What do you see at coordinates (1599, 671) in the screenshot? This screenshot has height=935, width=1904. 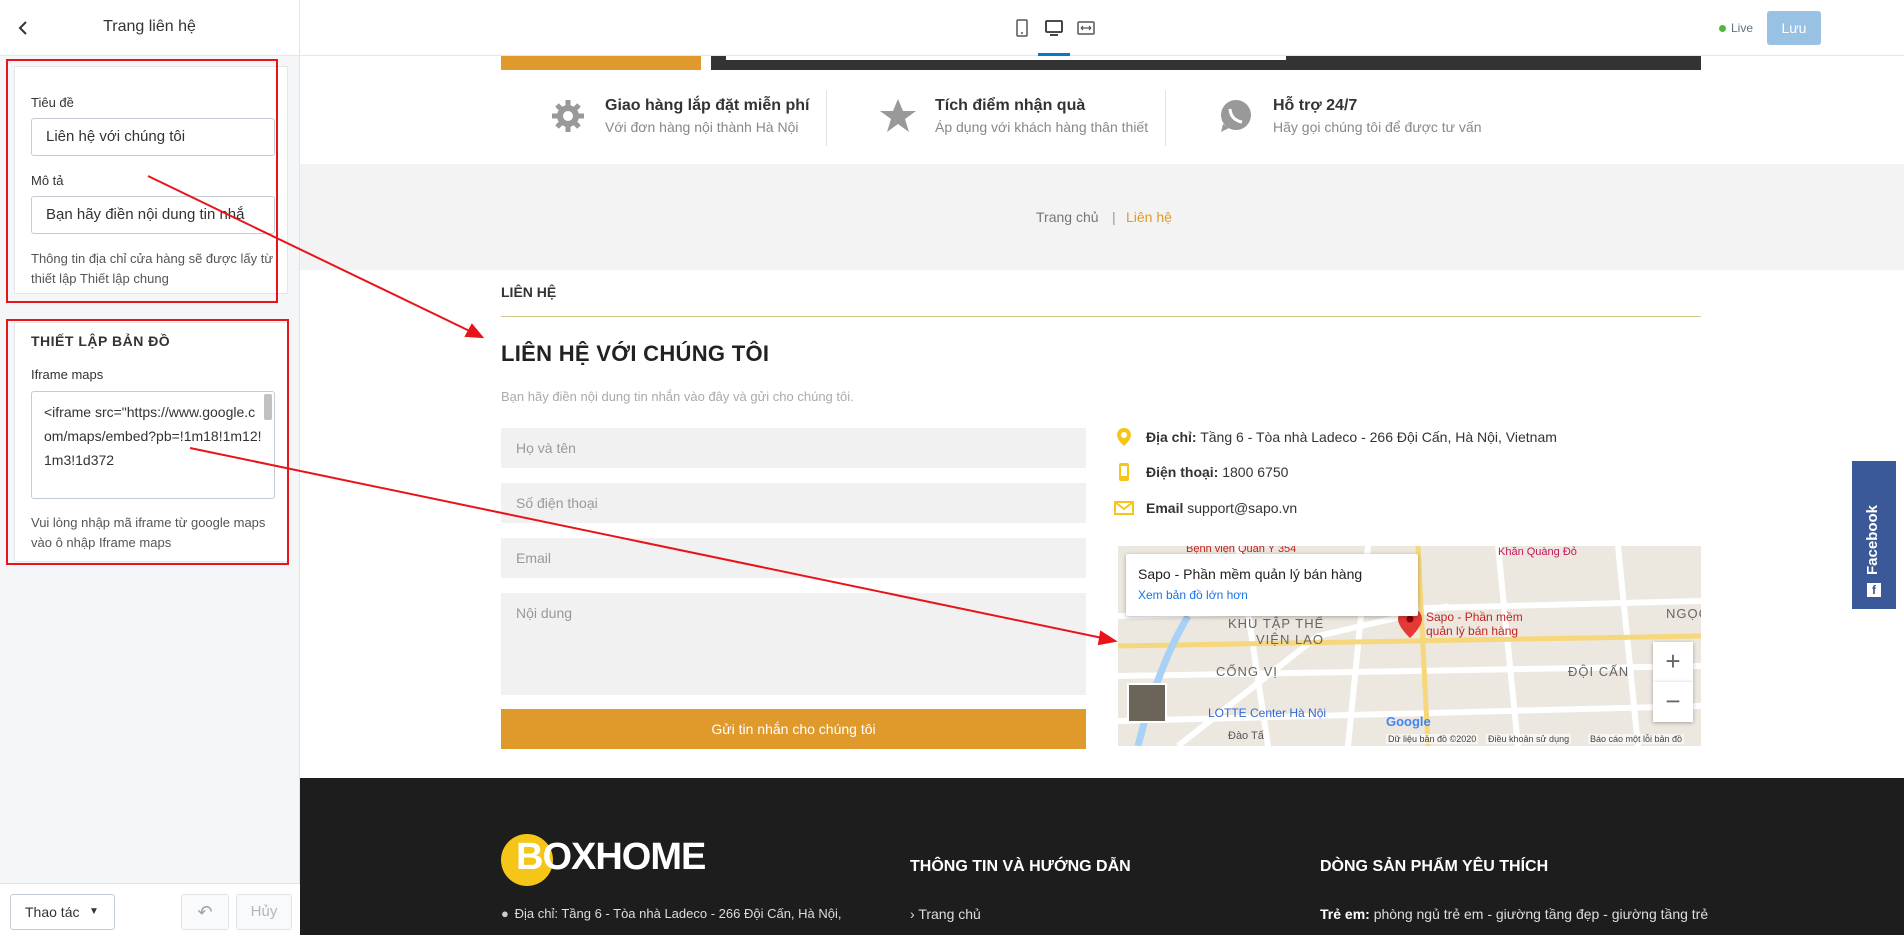 I see `map-area-label: ĐỘI CẤN` at bounding box center [1599, 671].